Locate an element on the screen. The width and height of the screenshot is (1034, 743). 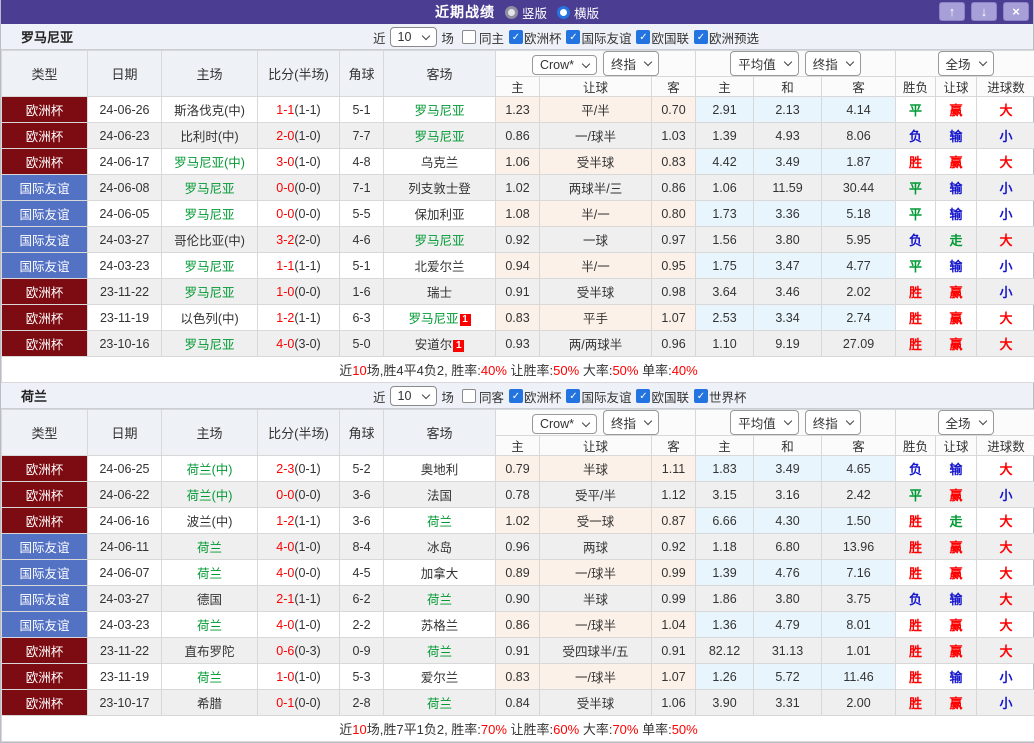
layout-horizontal-radio: 横版 is located at coordinates (578, 12).